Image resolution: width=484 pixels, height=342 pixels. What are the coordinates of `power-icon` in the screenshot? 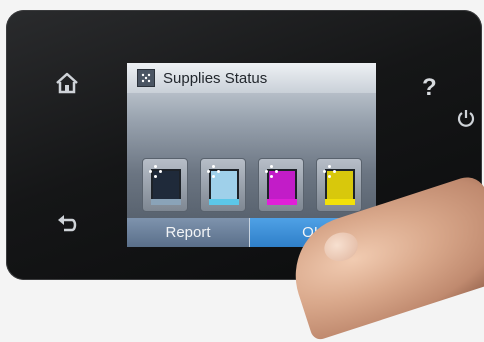 It's located at (466, 118).